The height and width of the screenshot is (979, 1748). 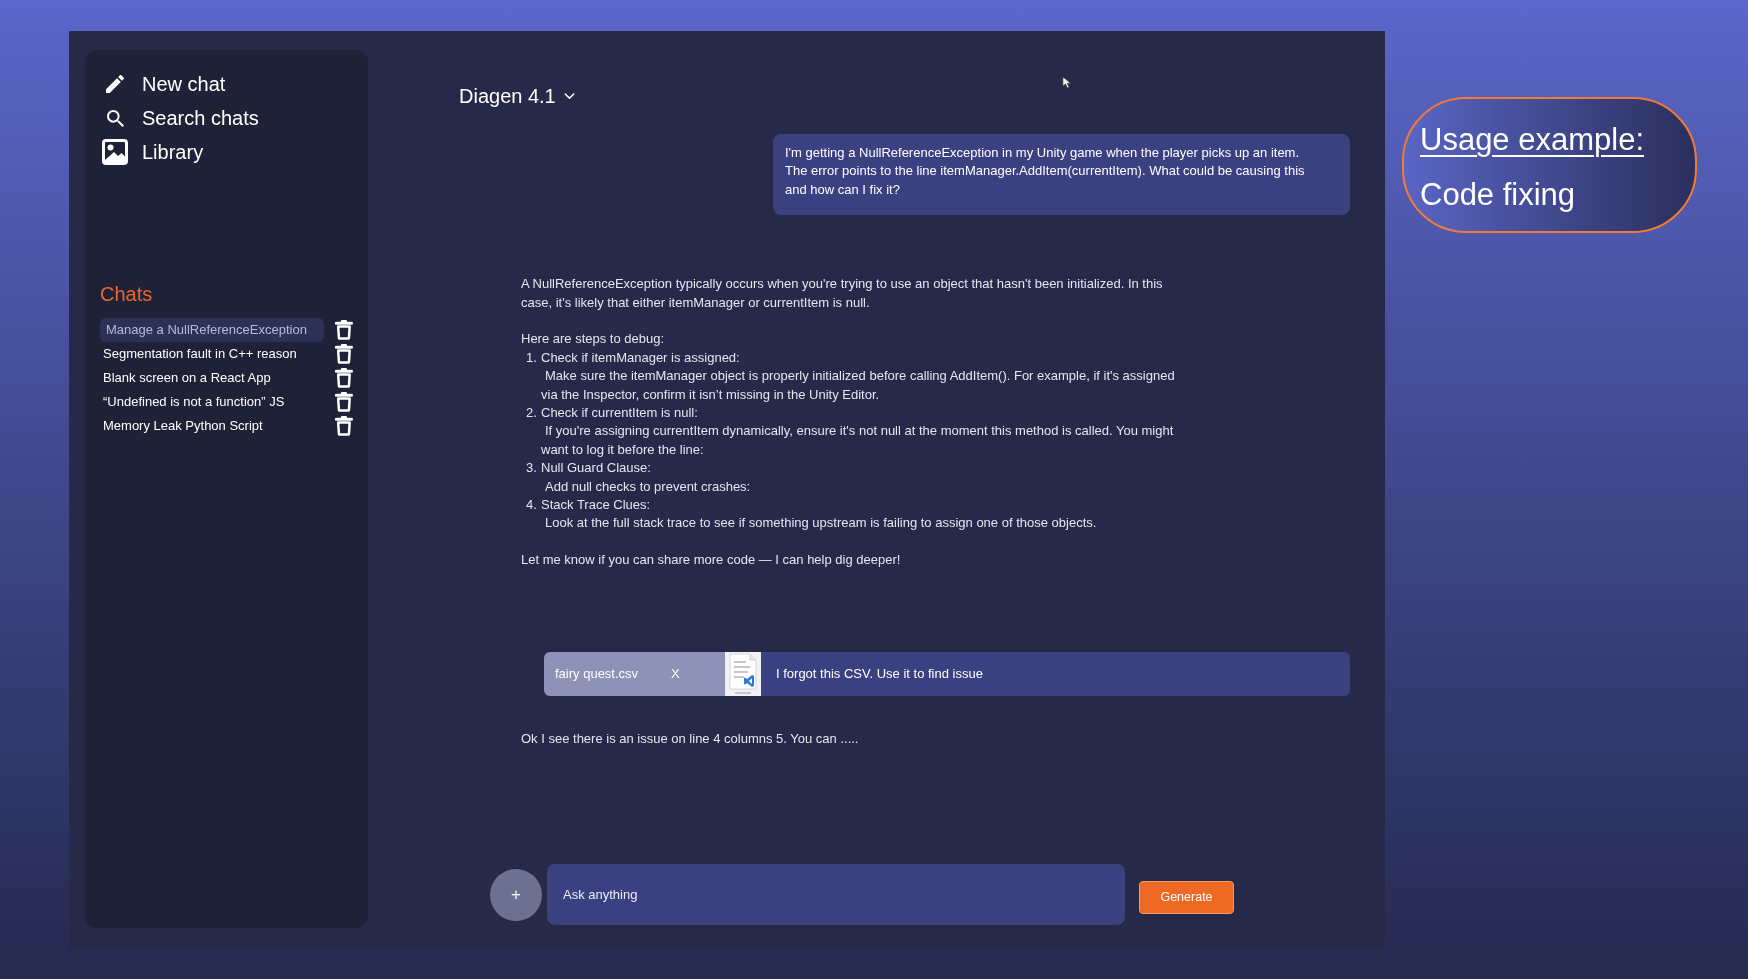 What do you see at coordinates (1498, 195) in the screenshot?
I see `callout-subtitle: Code fixing` at bounding box center [1498, 195].